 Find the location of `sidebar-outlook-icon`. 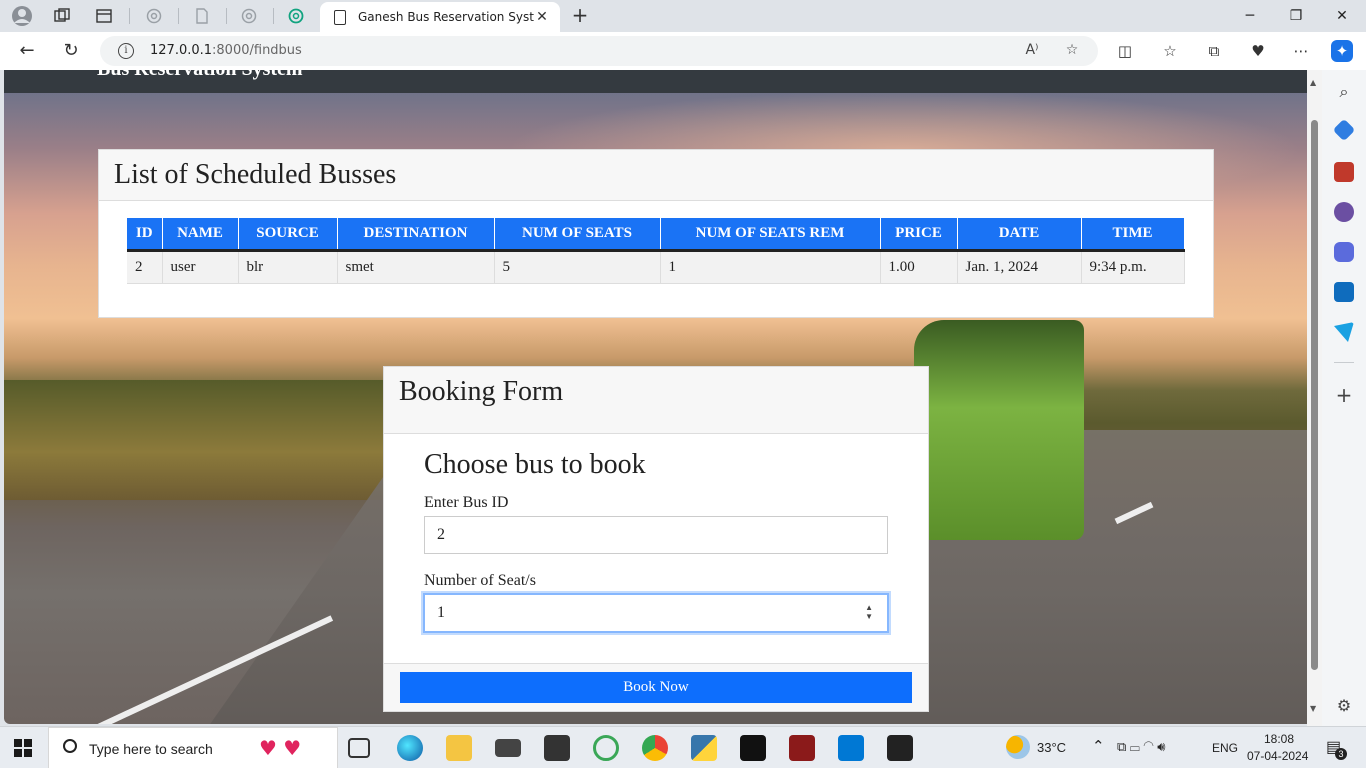

sidebar-outlook-icon is located at coordinates (1344, 292).